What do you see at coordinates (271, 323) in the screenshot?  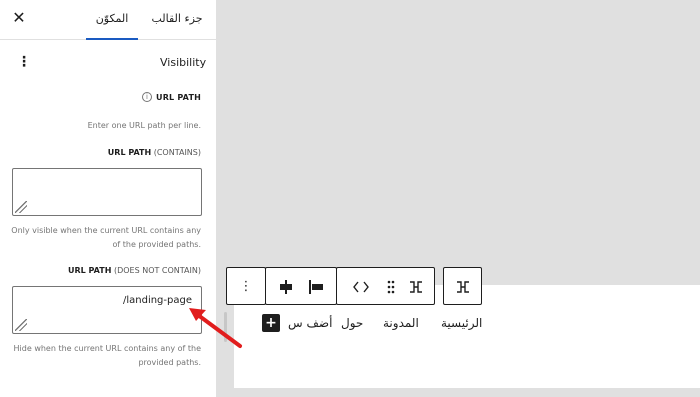 I see `plus-icon: +` at bounding box center [271, 323].